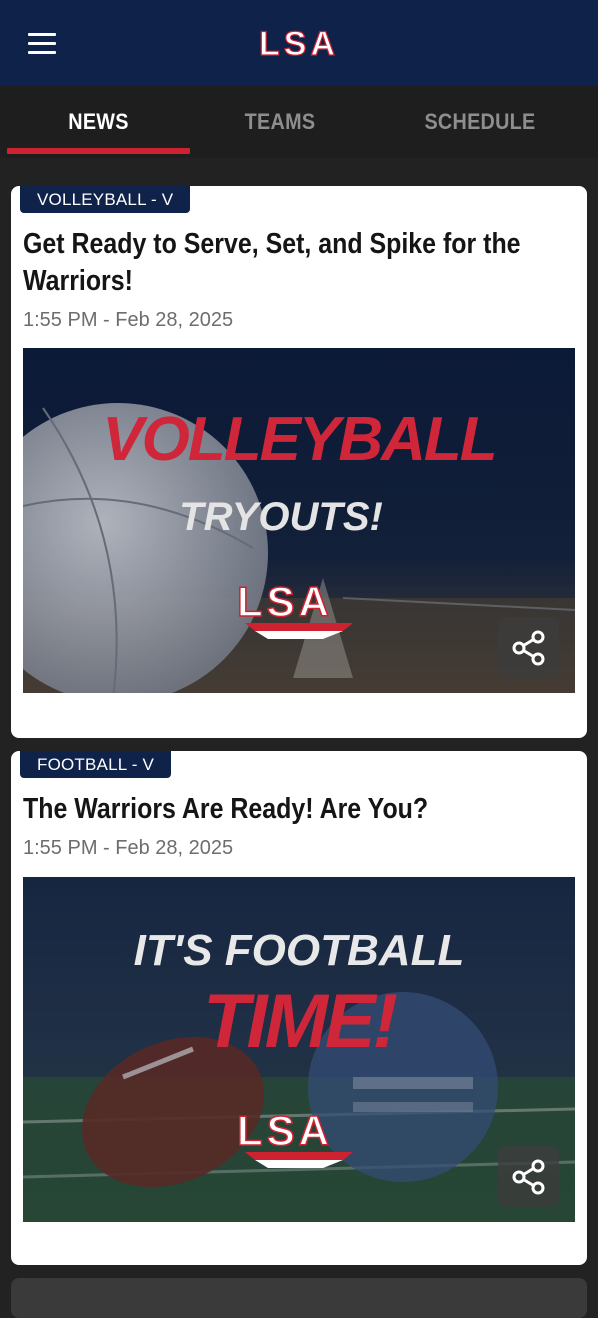  What do you see at coordinates (299, 1298) in the screenshot?
I see `news-card-partial` at bounding box center [299, 1298].